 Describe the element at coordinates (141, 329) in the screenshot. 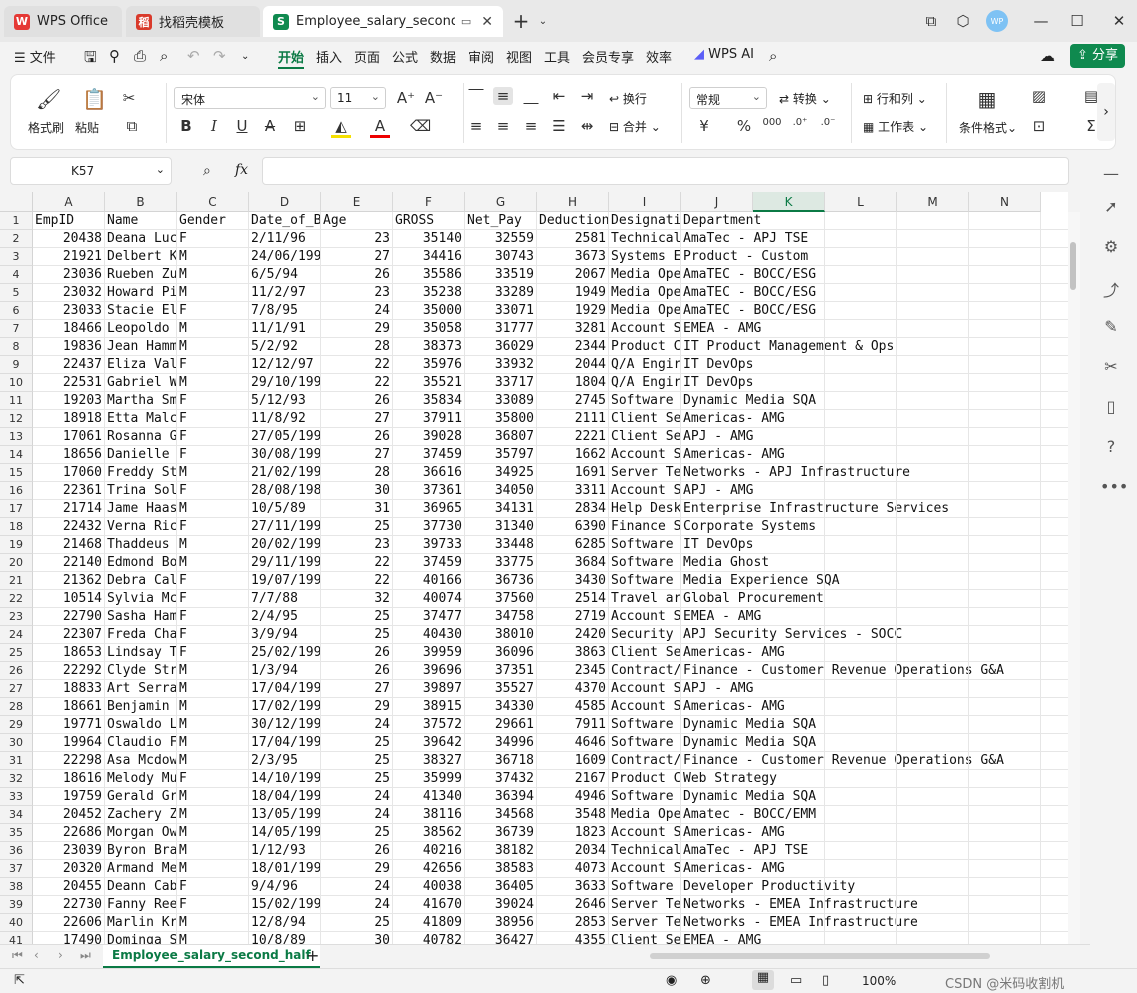

I see `cell: Leopoldo` at that location.